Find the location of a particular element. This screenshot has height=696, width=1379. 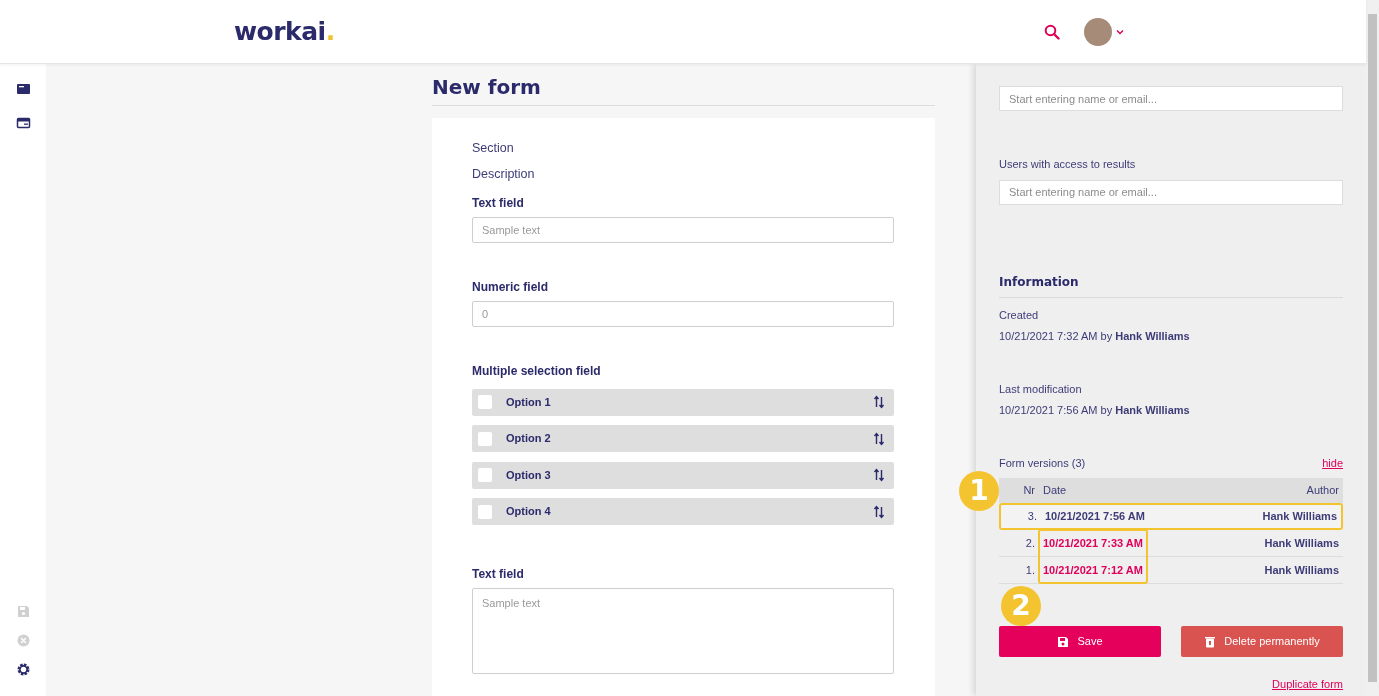

table-cell-text: 1. is located at coordinates (1030, 570).